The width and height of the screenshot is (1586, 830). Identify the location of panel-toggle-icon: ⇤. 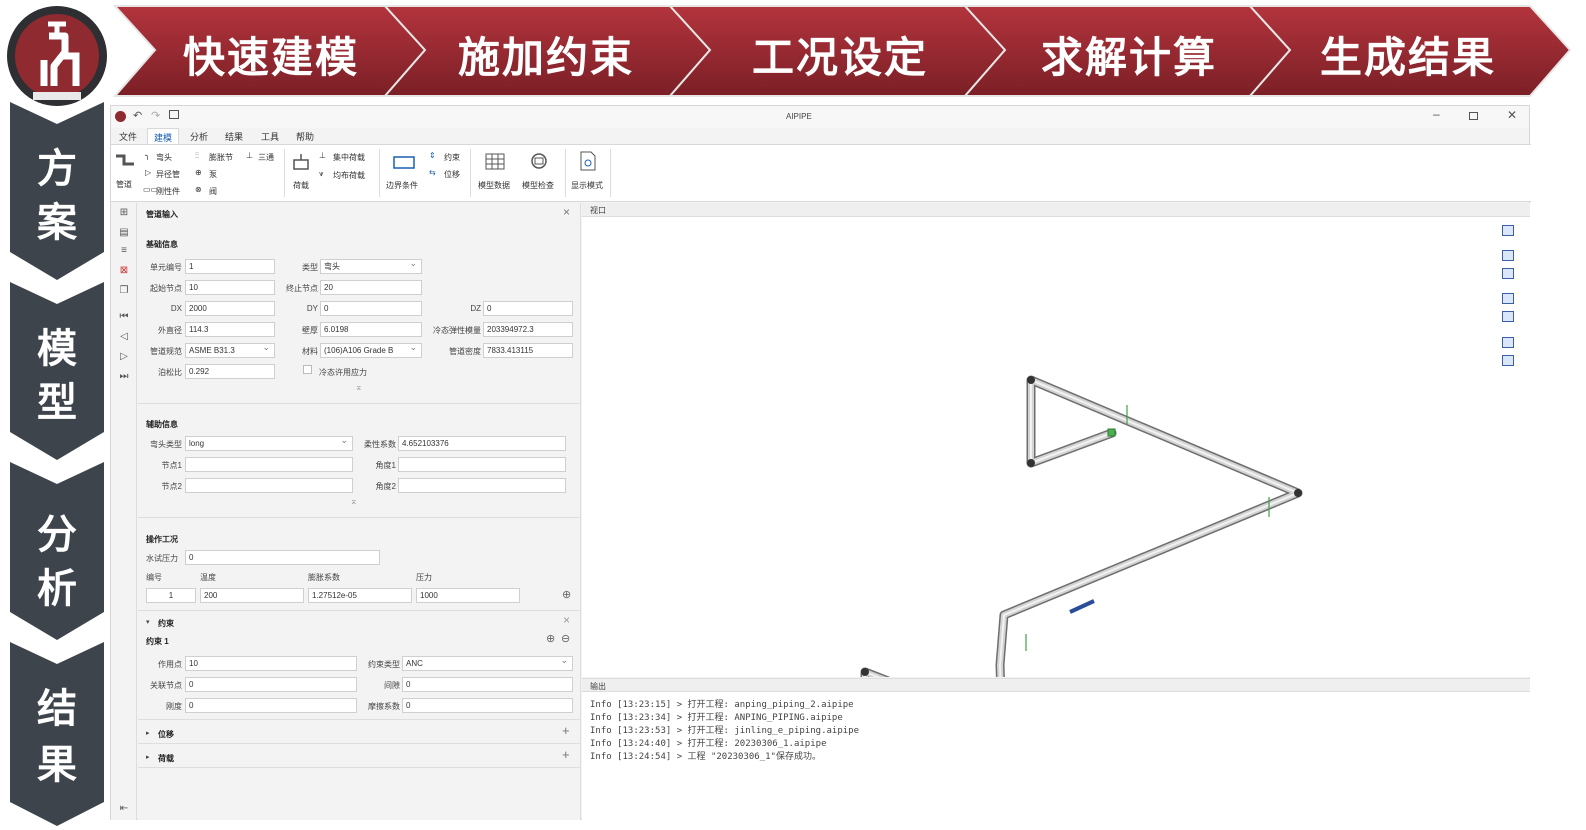
(124, 809).